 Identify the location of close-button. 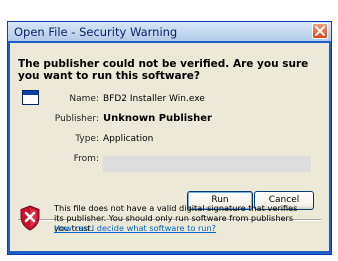
(320, 31).